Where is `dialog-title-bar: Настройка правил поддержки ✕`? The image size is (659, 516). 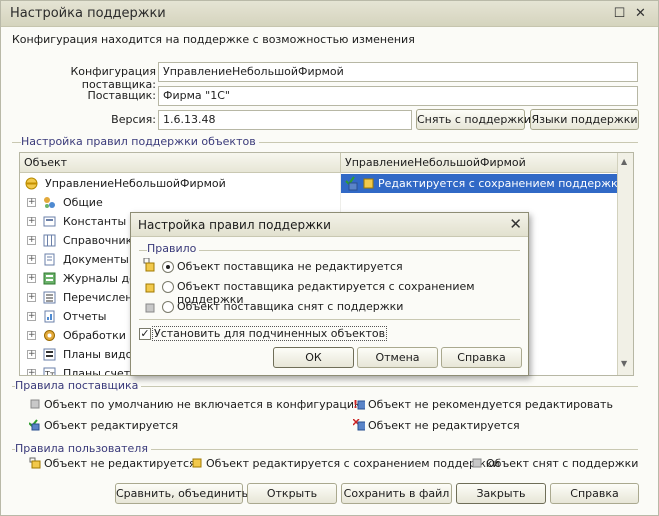
dialog-title-bar: Настройка правил поддержки ✕ is located at coordinates (329, 225).